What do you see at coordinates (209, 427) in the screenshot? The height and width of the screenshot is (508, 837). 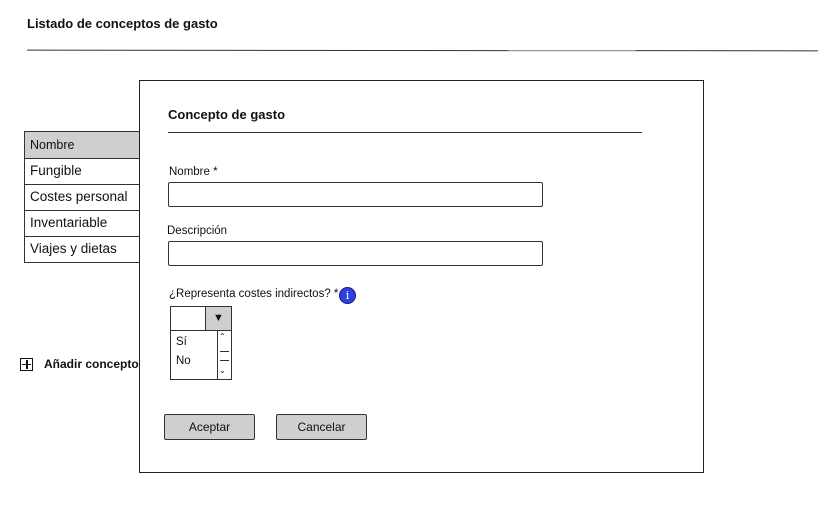 I see `accept-button: Aceptar` at bounding box center [209, 427].